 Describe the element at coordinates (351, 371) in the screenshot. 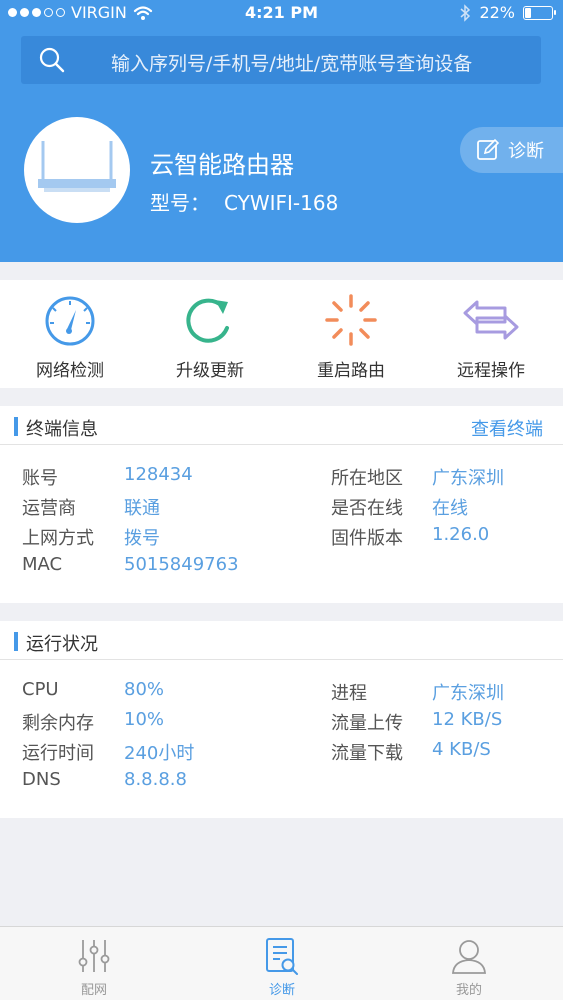

I see `action-label: 重启路由` at that location.